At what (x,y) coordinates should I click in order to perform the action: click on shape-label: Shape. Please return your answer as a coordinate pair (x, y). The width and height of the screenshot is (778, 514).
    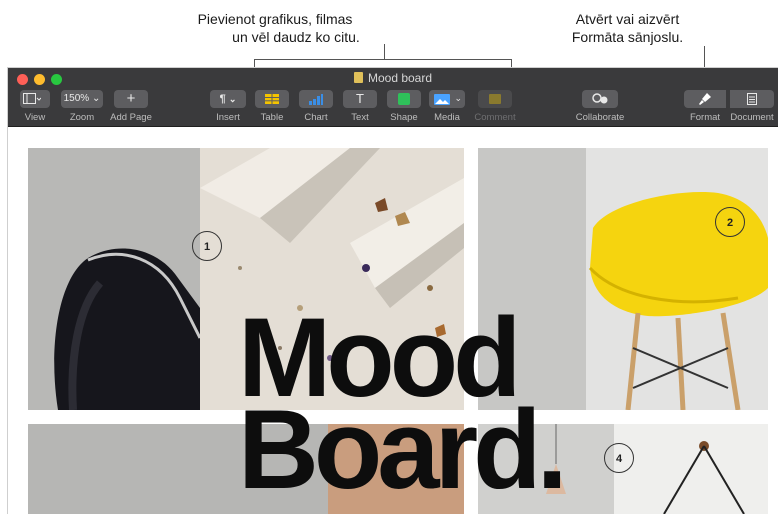
    Looking at the image, I should click on (404, 117).